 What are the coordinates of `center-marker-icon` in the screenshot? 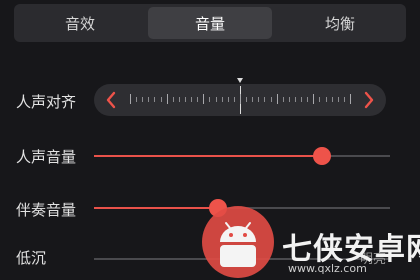 It's located at (240, 80).